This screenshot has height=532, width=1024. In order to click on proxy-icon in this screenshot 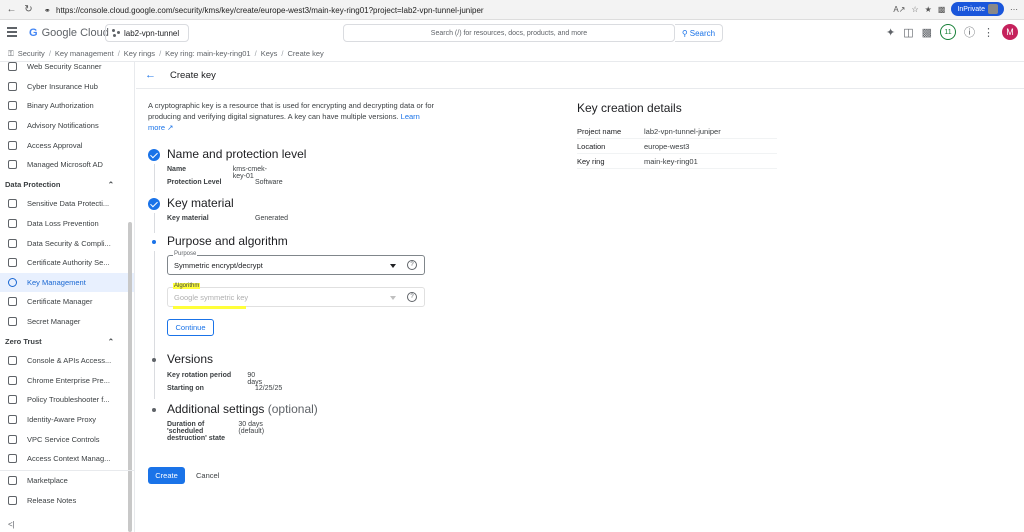, I will do `click(12, 419)`.